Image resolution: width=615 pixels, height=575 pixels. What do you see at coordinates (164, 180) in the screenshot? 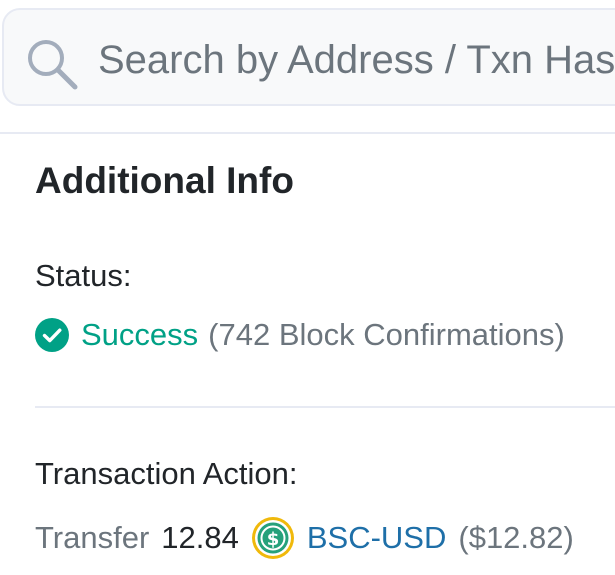
I see `section-title: Additional Info` at bounding box center [164, 180].